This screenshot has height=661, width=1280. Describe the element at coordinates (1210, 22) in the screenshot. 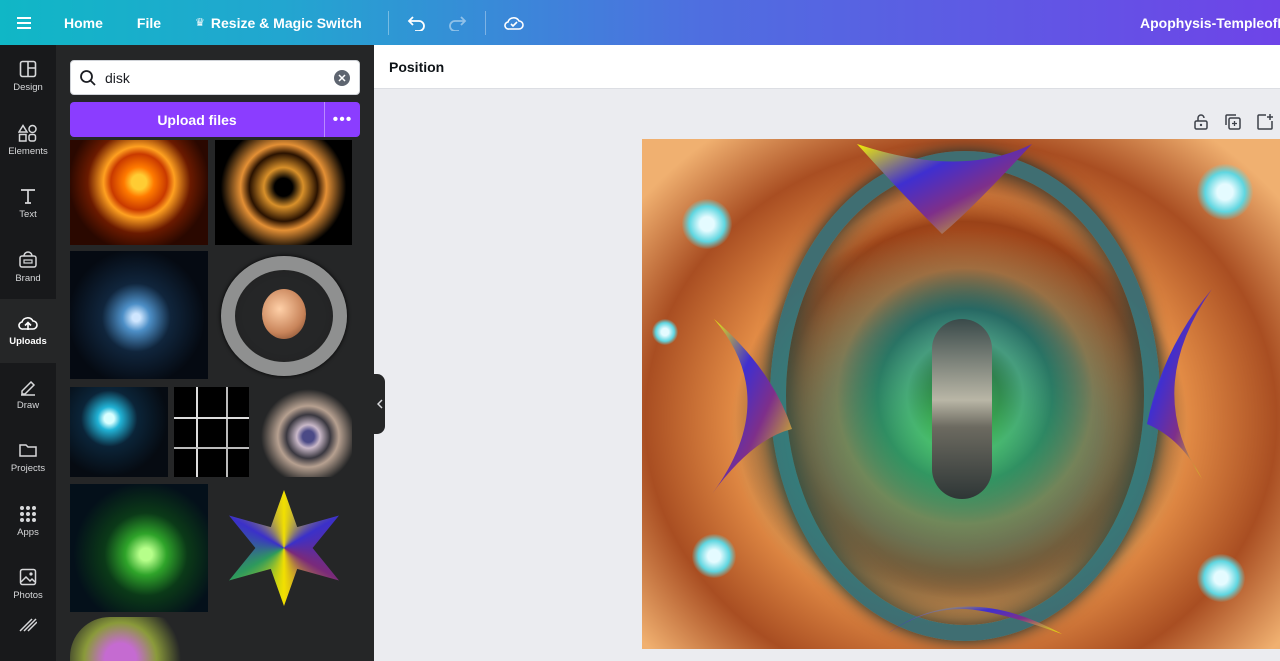

I see `document-title: Apophysis-TempleofRo` at that location.